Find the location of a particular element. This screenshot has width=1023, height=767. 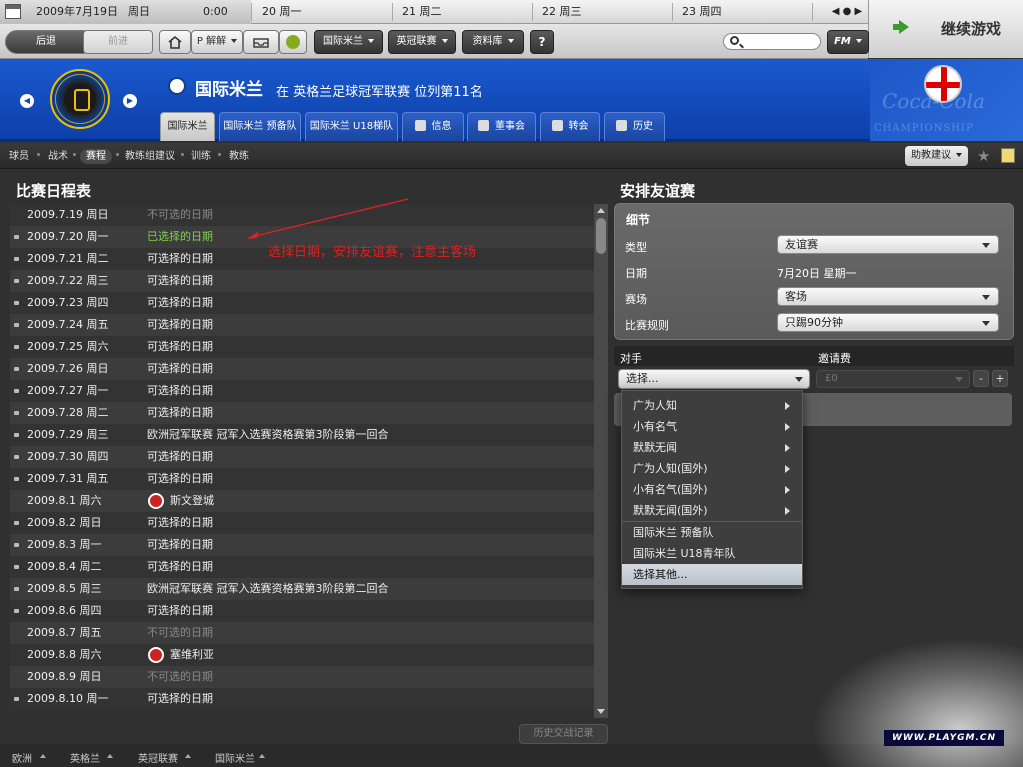

home-icon is located at coordinates (175, 42).